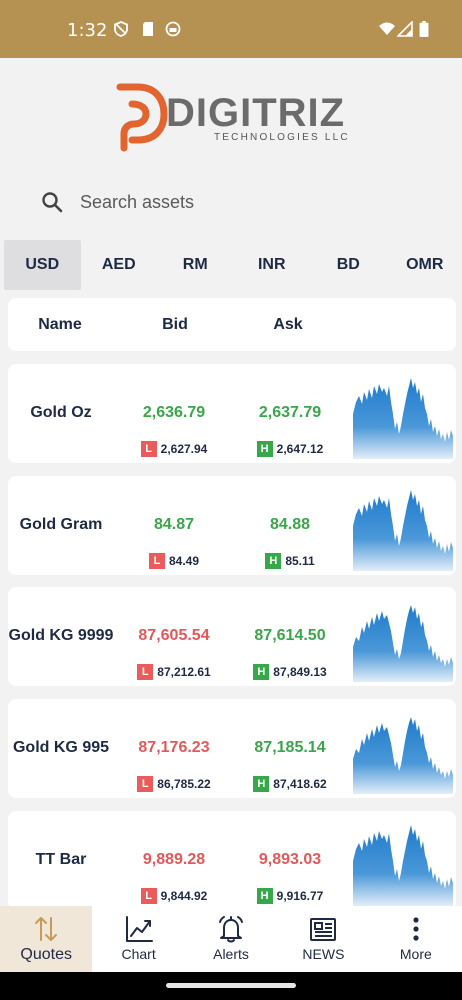 The image size is (462, 1000). What do you see at coordinates (416, 929) in the screenshot?
I see `more-vertical-icon` at bounding box center [416, 929].